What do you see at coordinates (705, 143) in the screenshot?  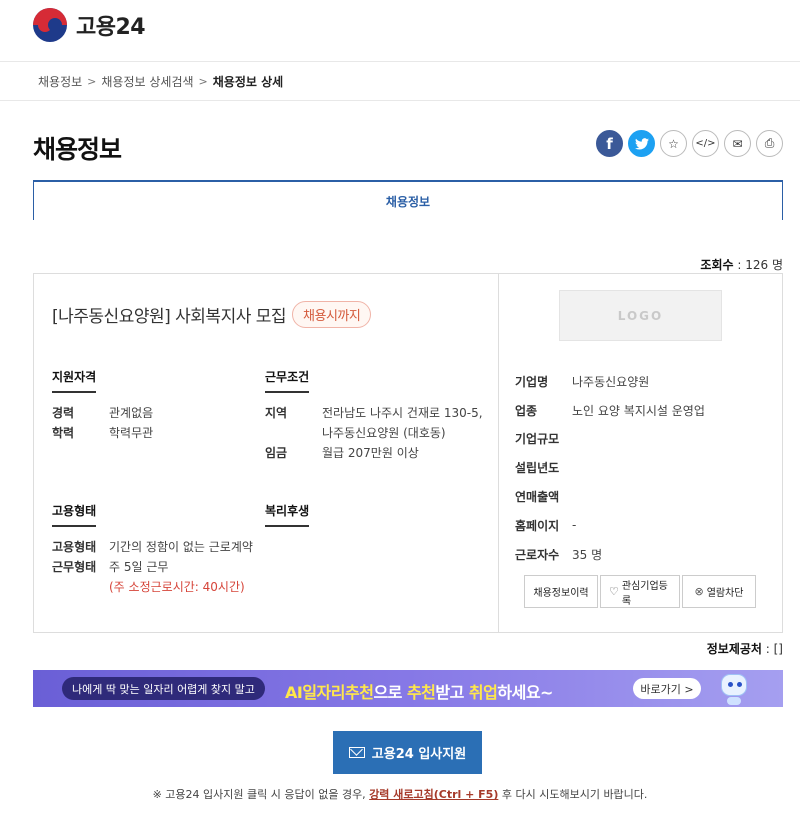 I see `embed-button: </>` at bounding box center [705, 143].